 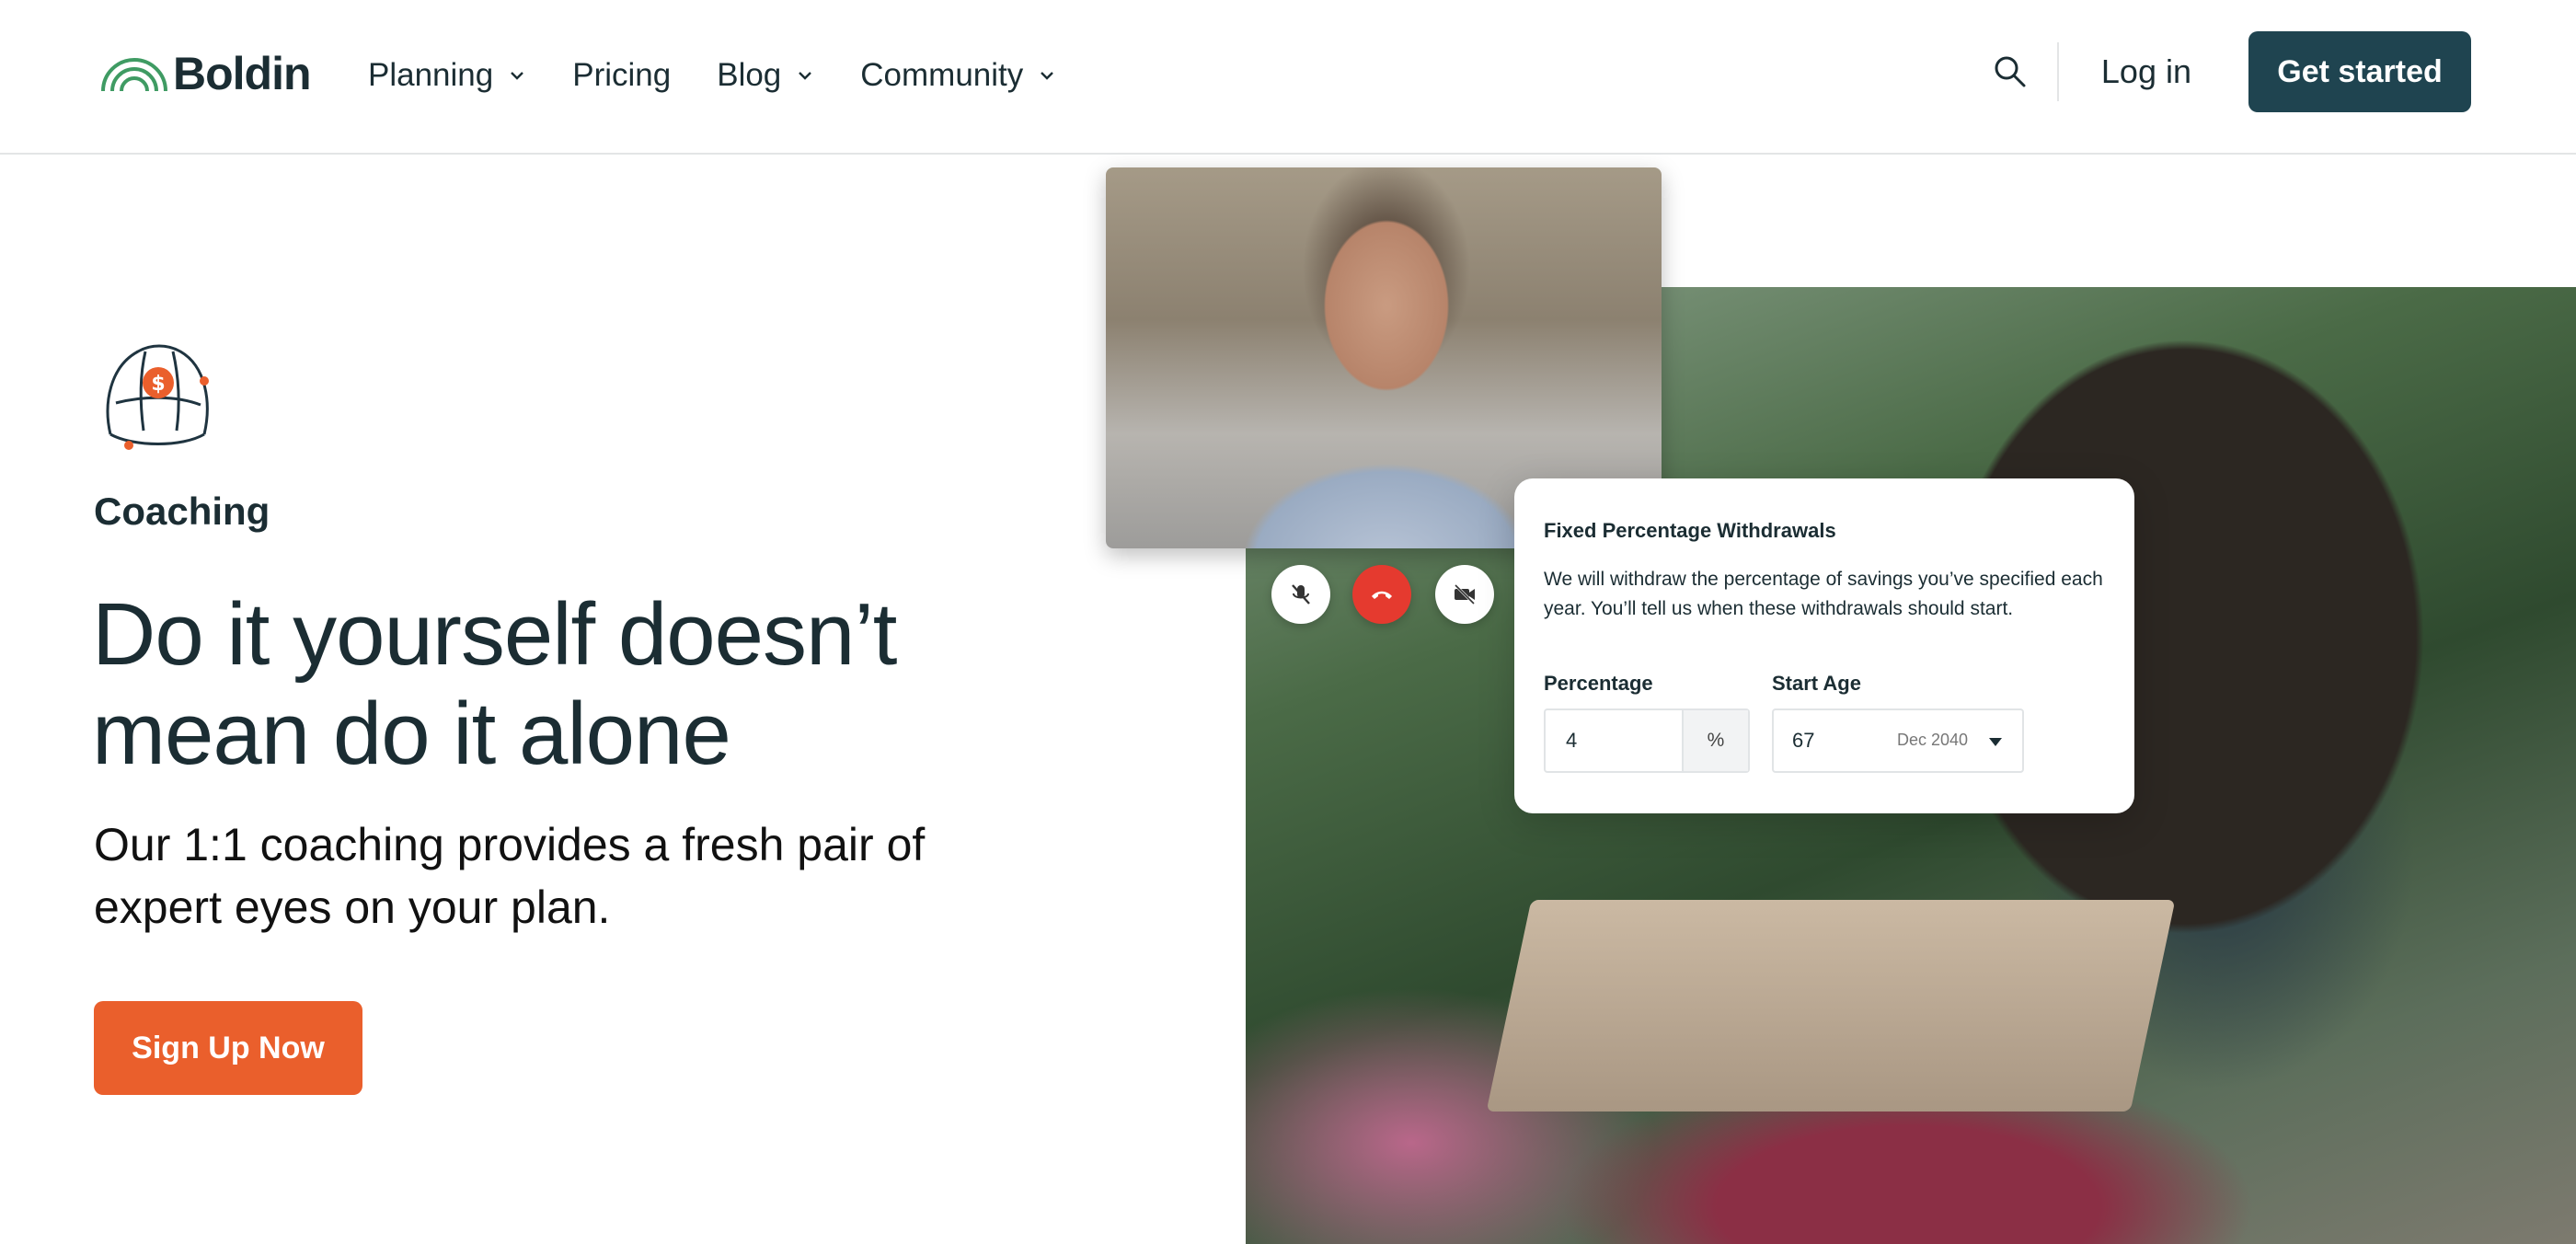 I want to click on get-started-button: Get started, so click(x=2359, y=71).